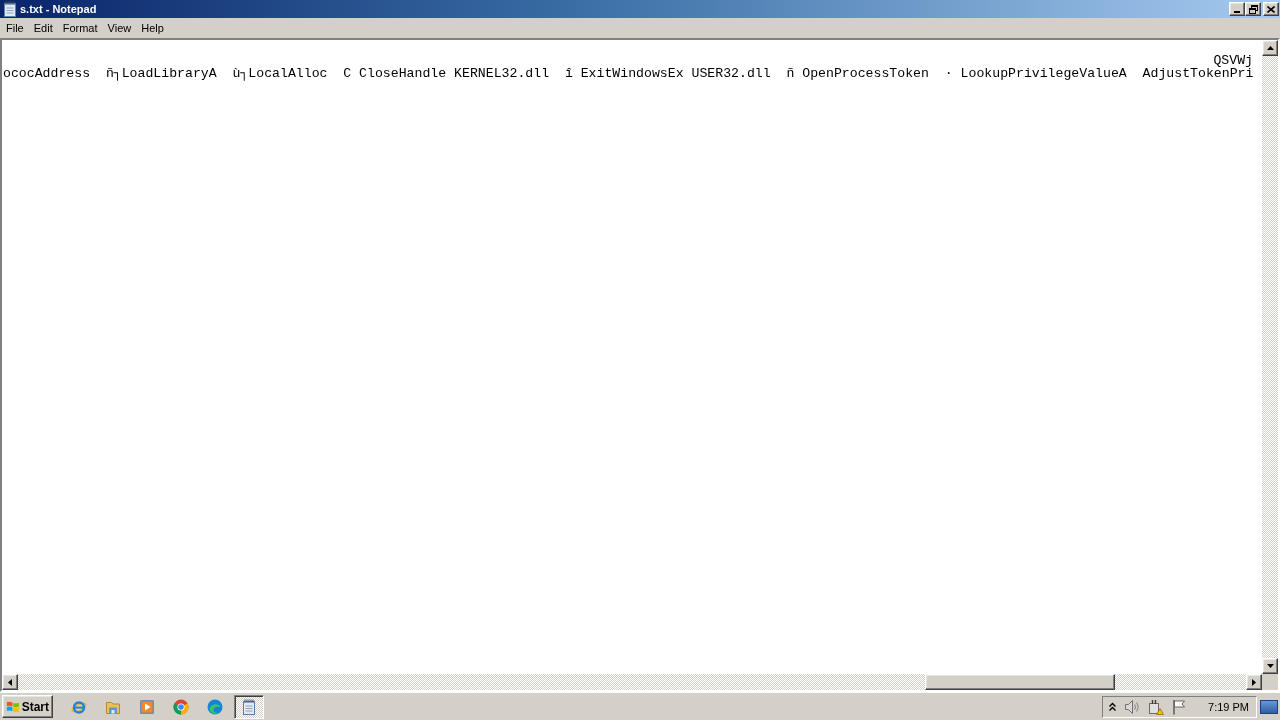 This screenshot has width=1280, height=720. I want to click on start-button: Start, so click(27, 706).